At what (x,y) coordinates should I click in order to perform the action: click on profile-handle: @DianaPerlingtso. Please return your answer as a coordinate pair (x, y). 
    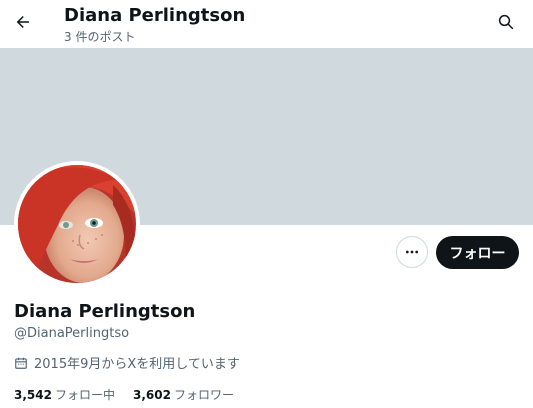
    Looking at the image, I should click on (72, 333).